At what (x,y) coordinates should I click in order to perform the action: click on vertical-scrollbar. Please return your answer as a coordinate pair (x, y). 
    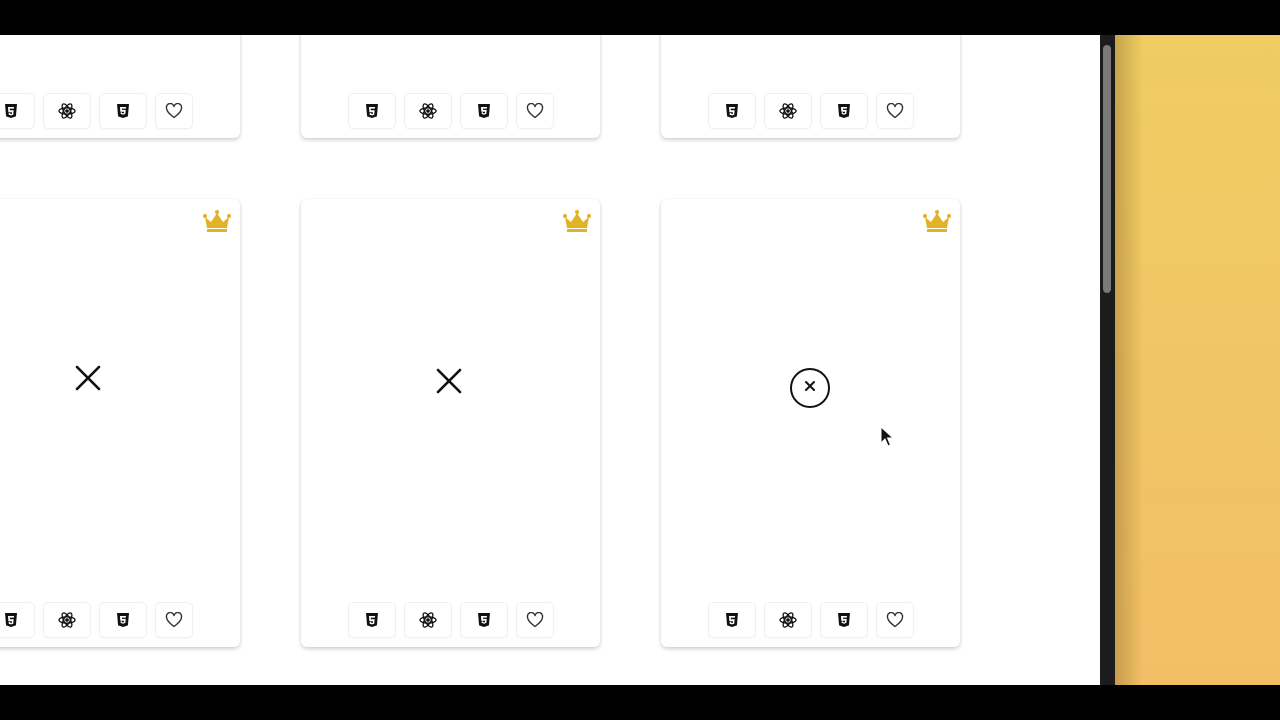
    Looking at the image, I should click on (1107, 360).